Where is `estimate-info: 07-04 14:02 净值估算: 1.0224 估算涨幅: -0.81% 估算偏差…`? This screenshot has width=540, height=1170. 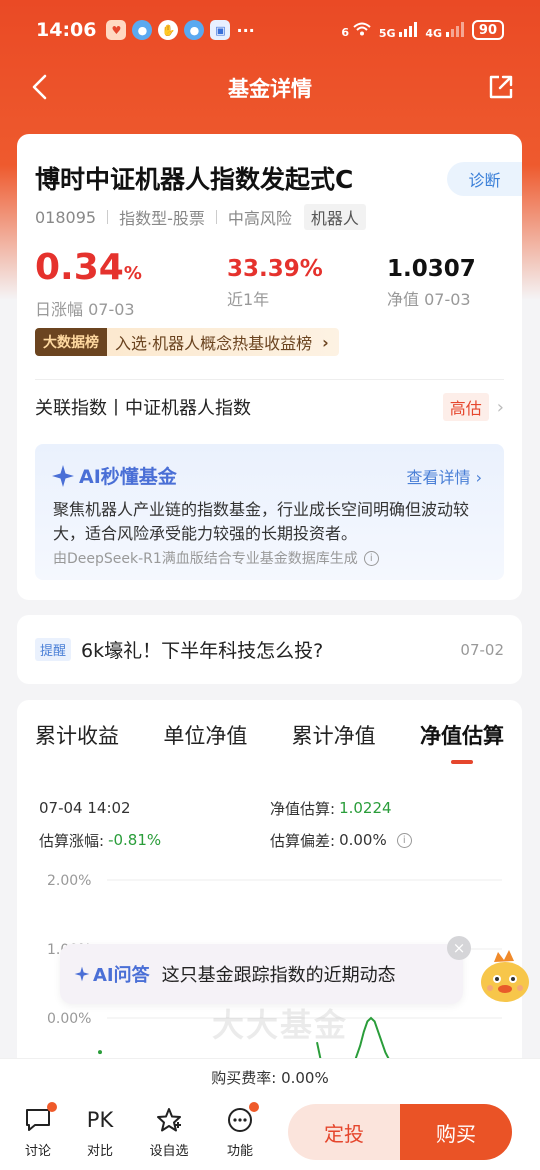
estimate-info: 07-04 14:02 净值估算: 1.0224 估算涨幅: -0.81% 估算偏差… is located at coordinates (271, 824).